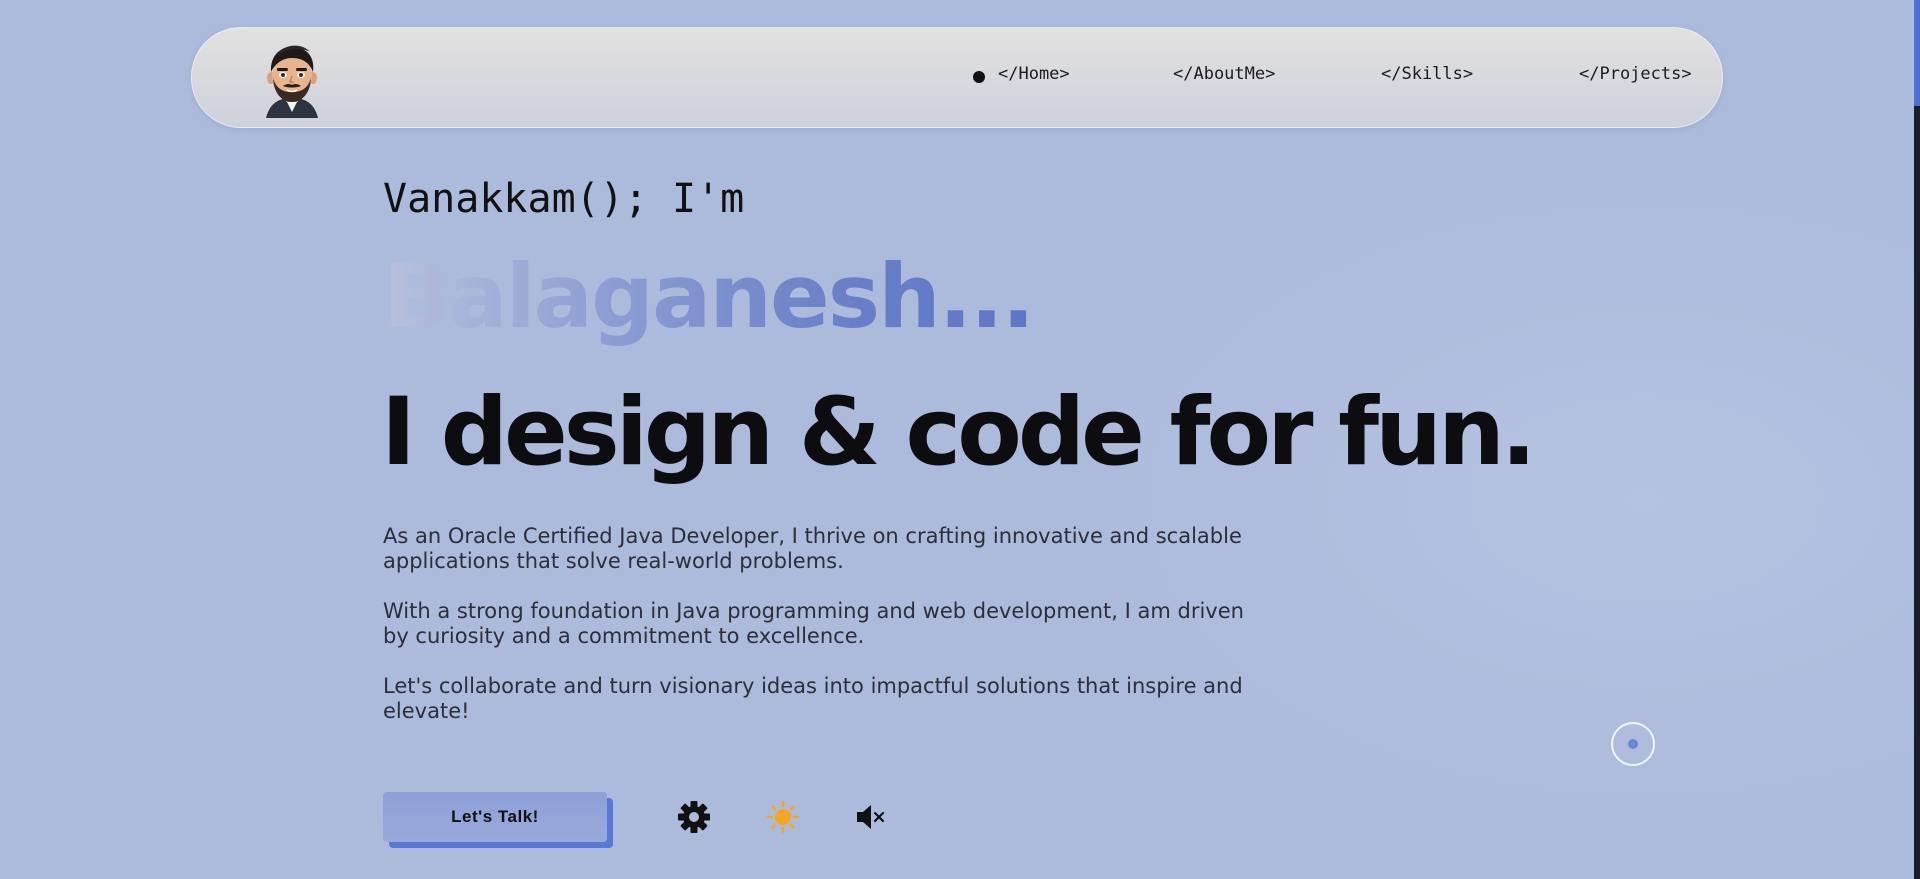 Image resolution: width=1920 pixels, height=879 pixels. I want to click on sound-toggle-button, so click(870, 817).